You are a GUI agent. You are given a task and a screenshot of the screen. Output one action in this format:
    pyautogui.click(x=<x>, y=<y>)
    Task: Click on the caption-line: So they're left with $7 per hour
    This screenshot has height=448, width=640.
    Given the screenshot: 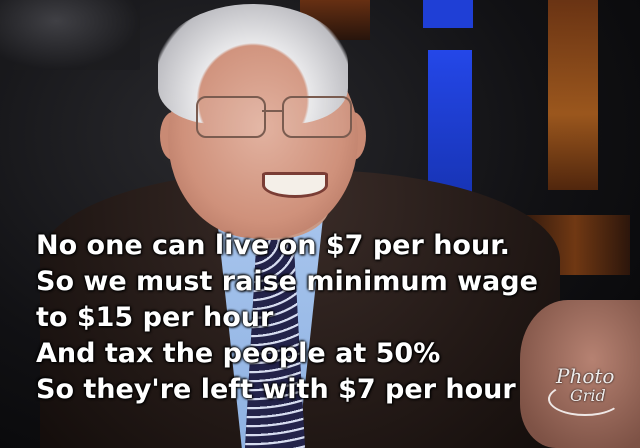 What is the action you would take?
    pyautogui.click(x=276, y=389)
    